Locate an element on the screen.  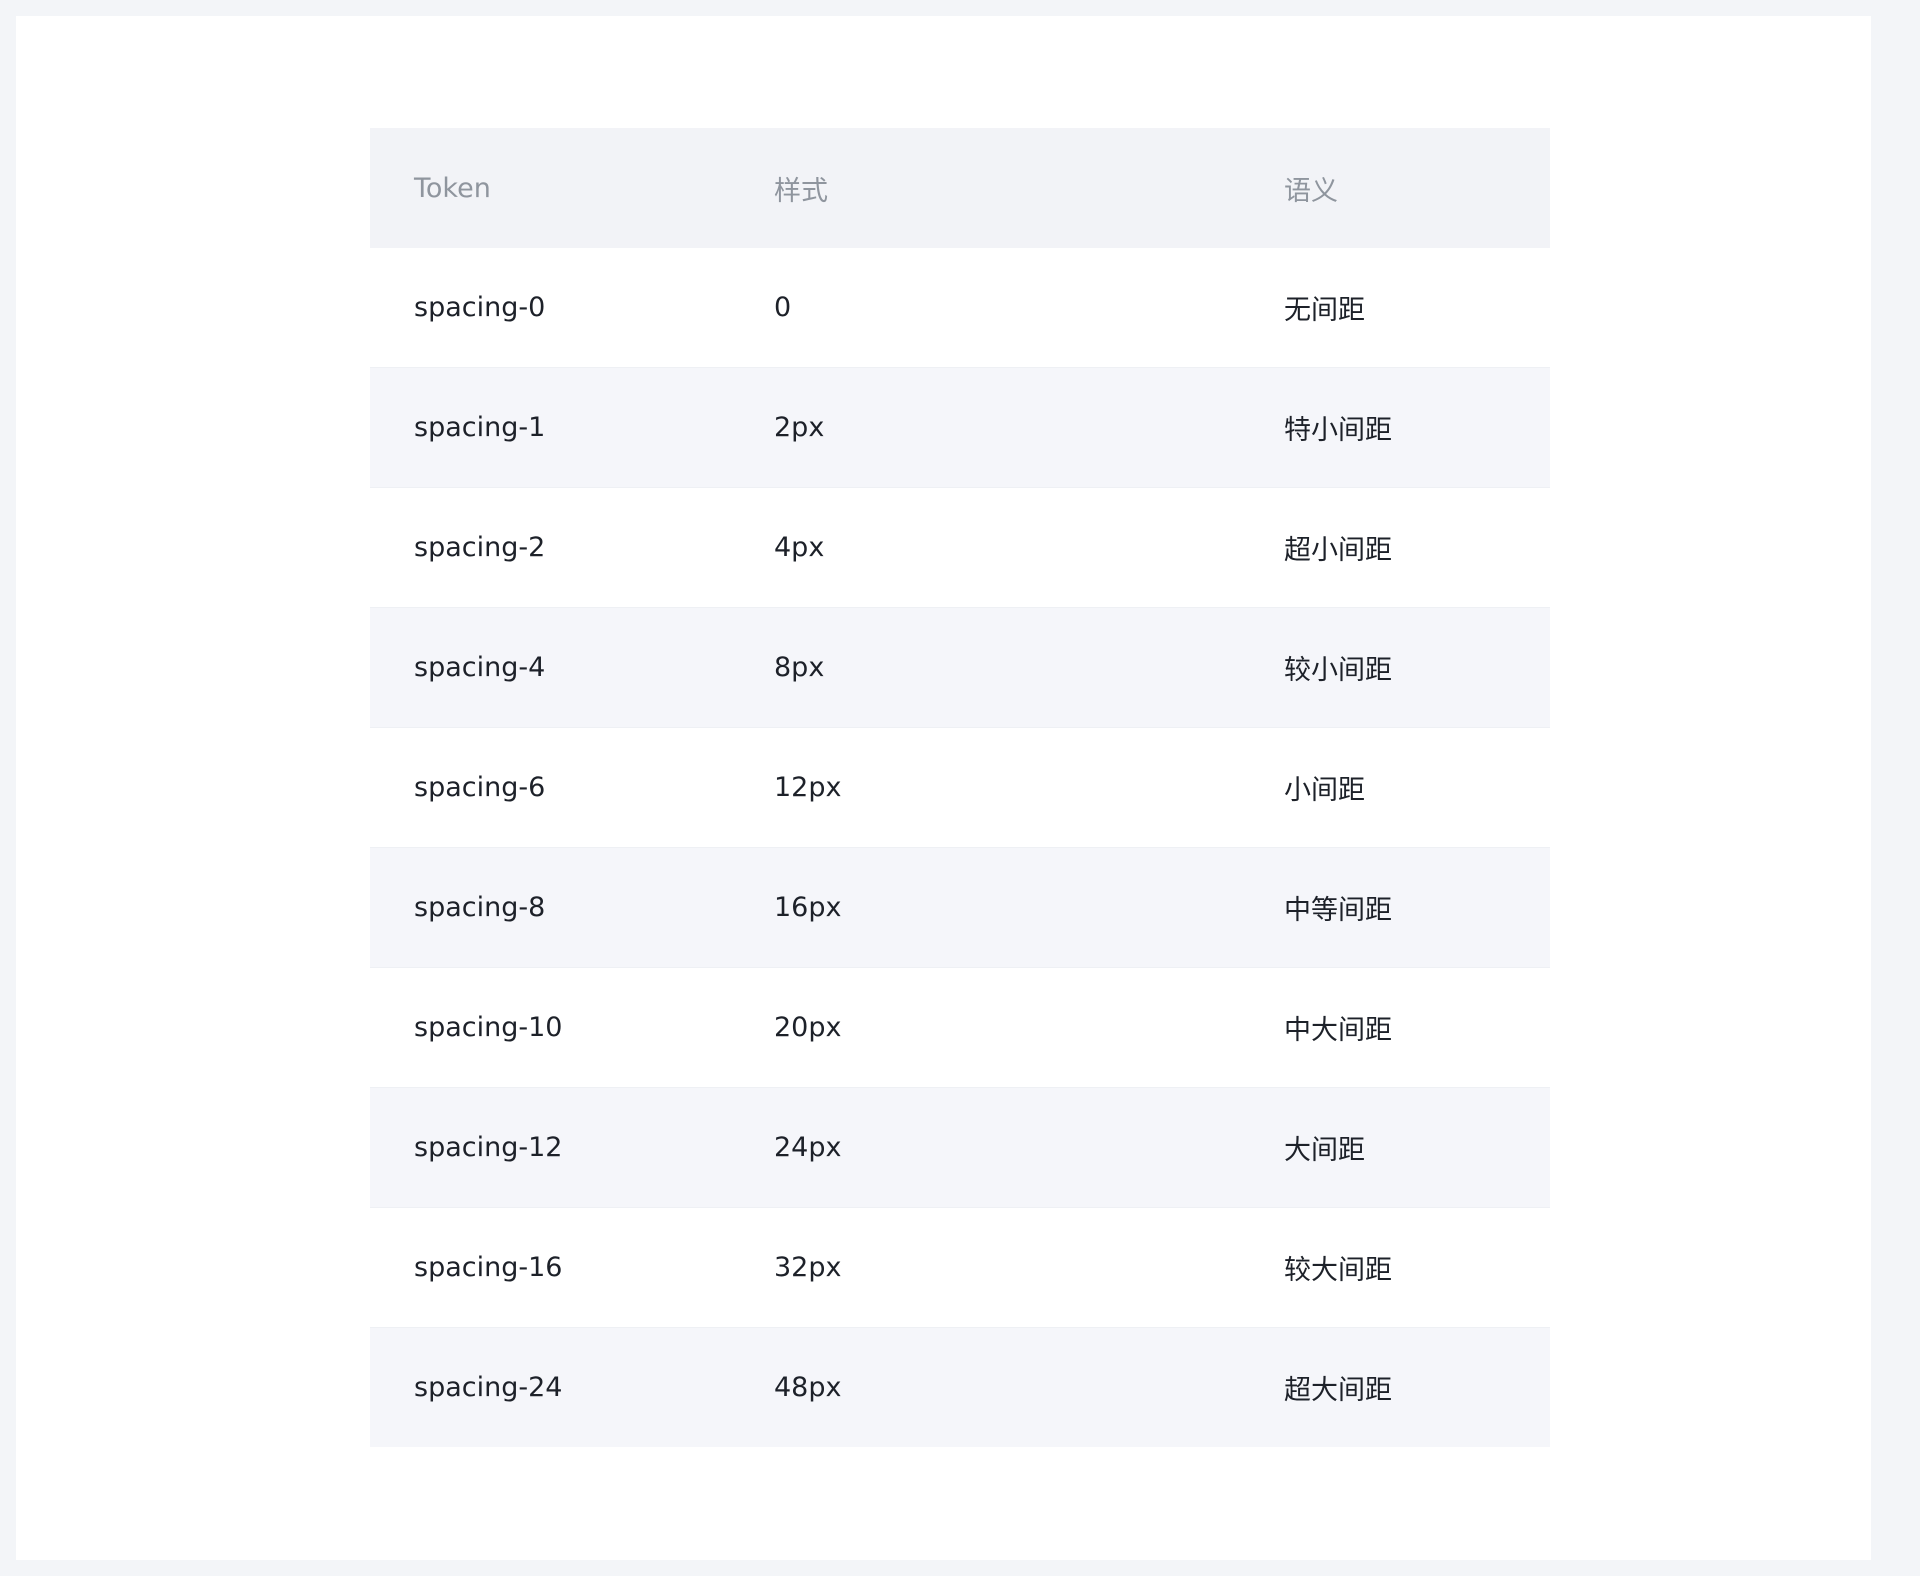
token-cell: spacing-16 is located at coordinates (488, 1267).